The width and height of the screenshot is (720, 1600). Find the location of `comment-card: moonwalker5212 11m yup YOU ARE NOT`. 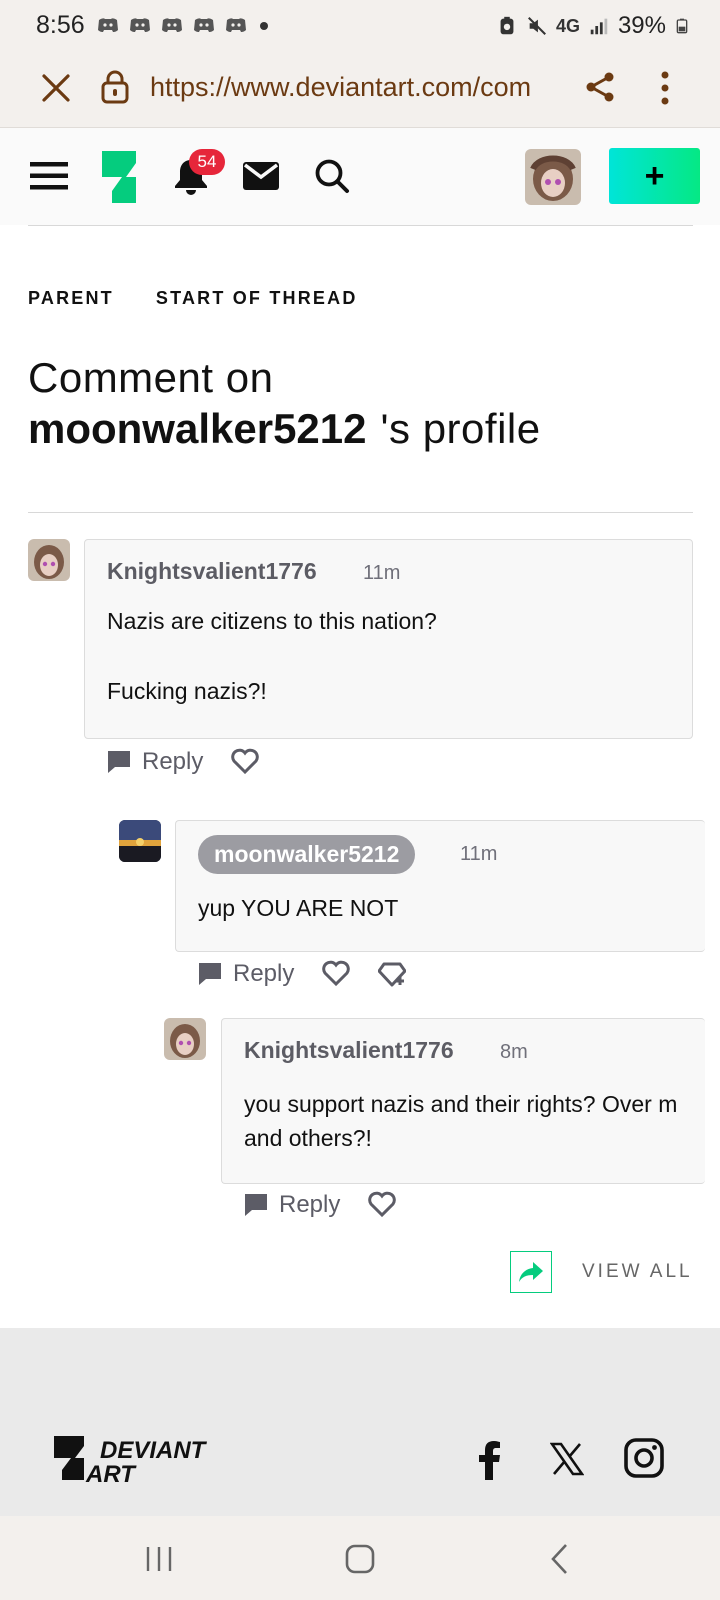

comment-card: moonwalker5212 11m yup YOU ARE NOT is located at coordinates (440, 886).